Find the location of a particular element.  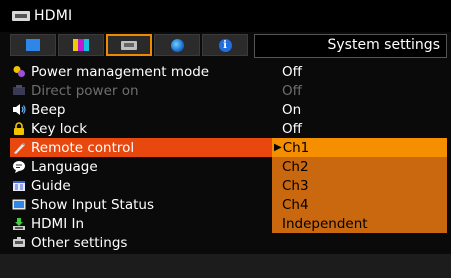

menu-label: Power management mode is located at coordinates (120, 71).